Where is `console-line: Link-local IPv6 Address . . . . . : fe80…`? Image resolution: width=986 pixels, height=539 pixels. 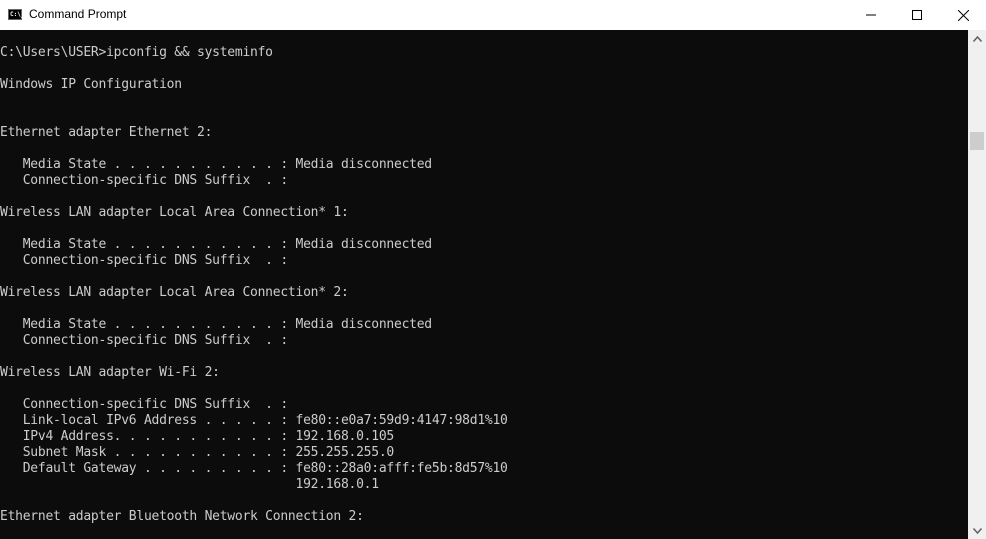 console-line: Link-local IPv6 Address . . . . . : fe80… is located at coordinates (254, 420).